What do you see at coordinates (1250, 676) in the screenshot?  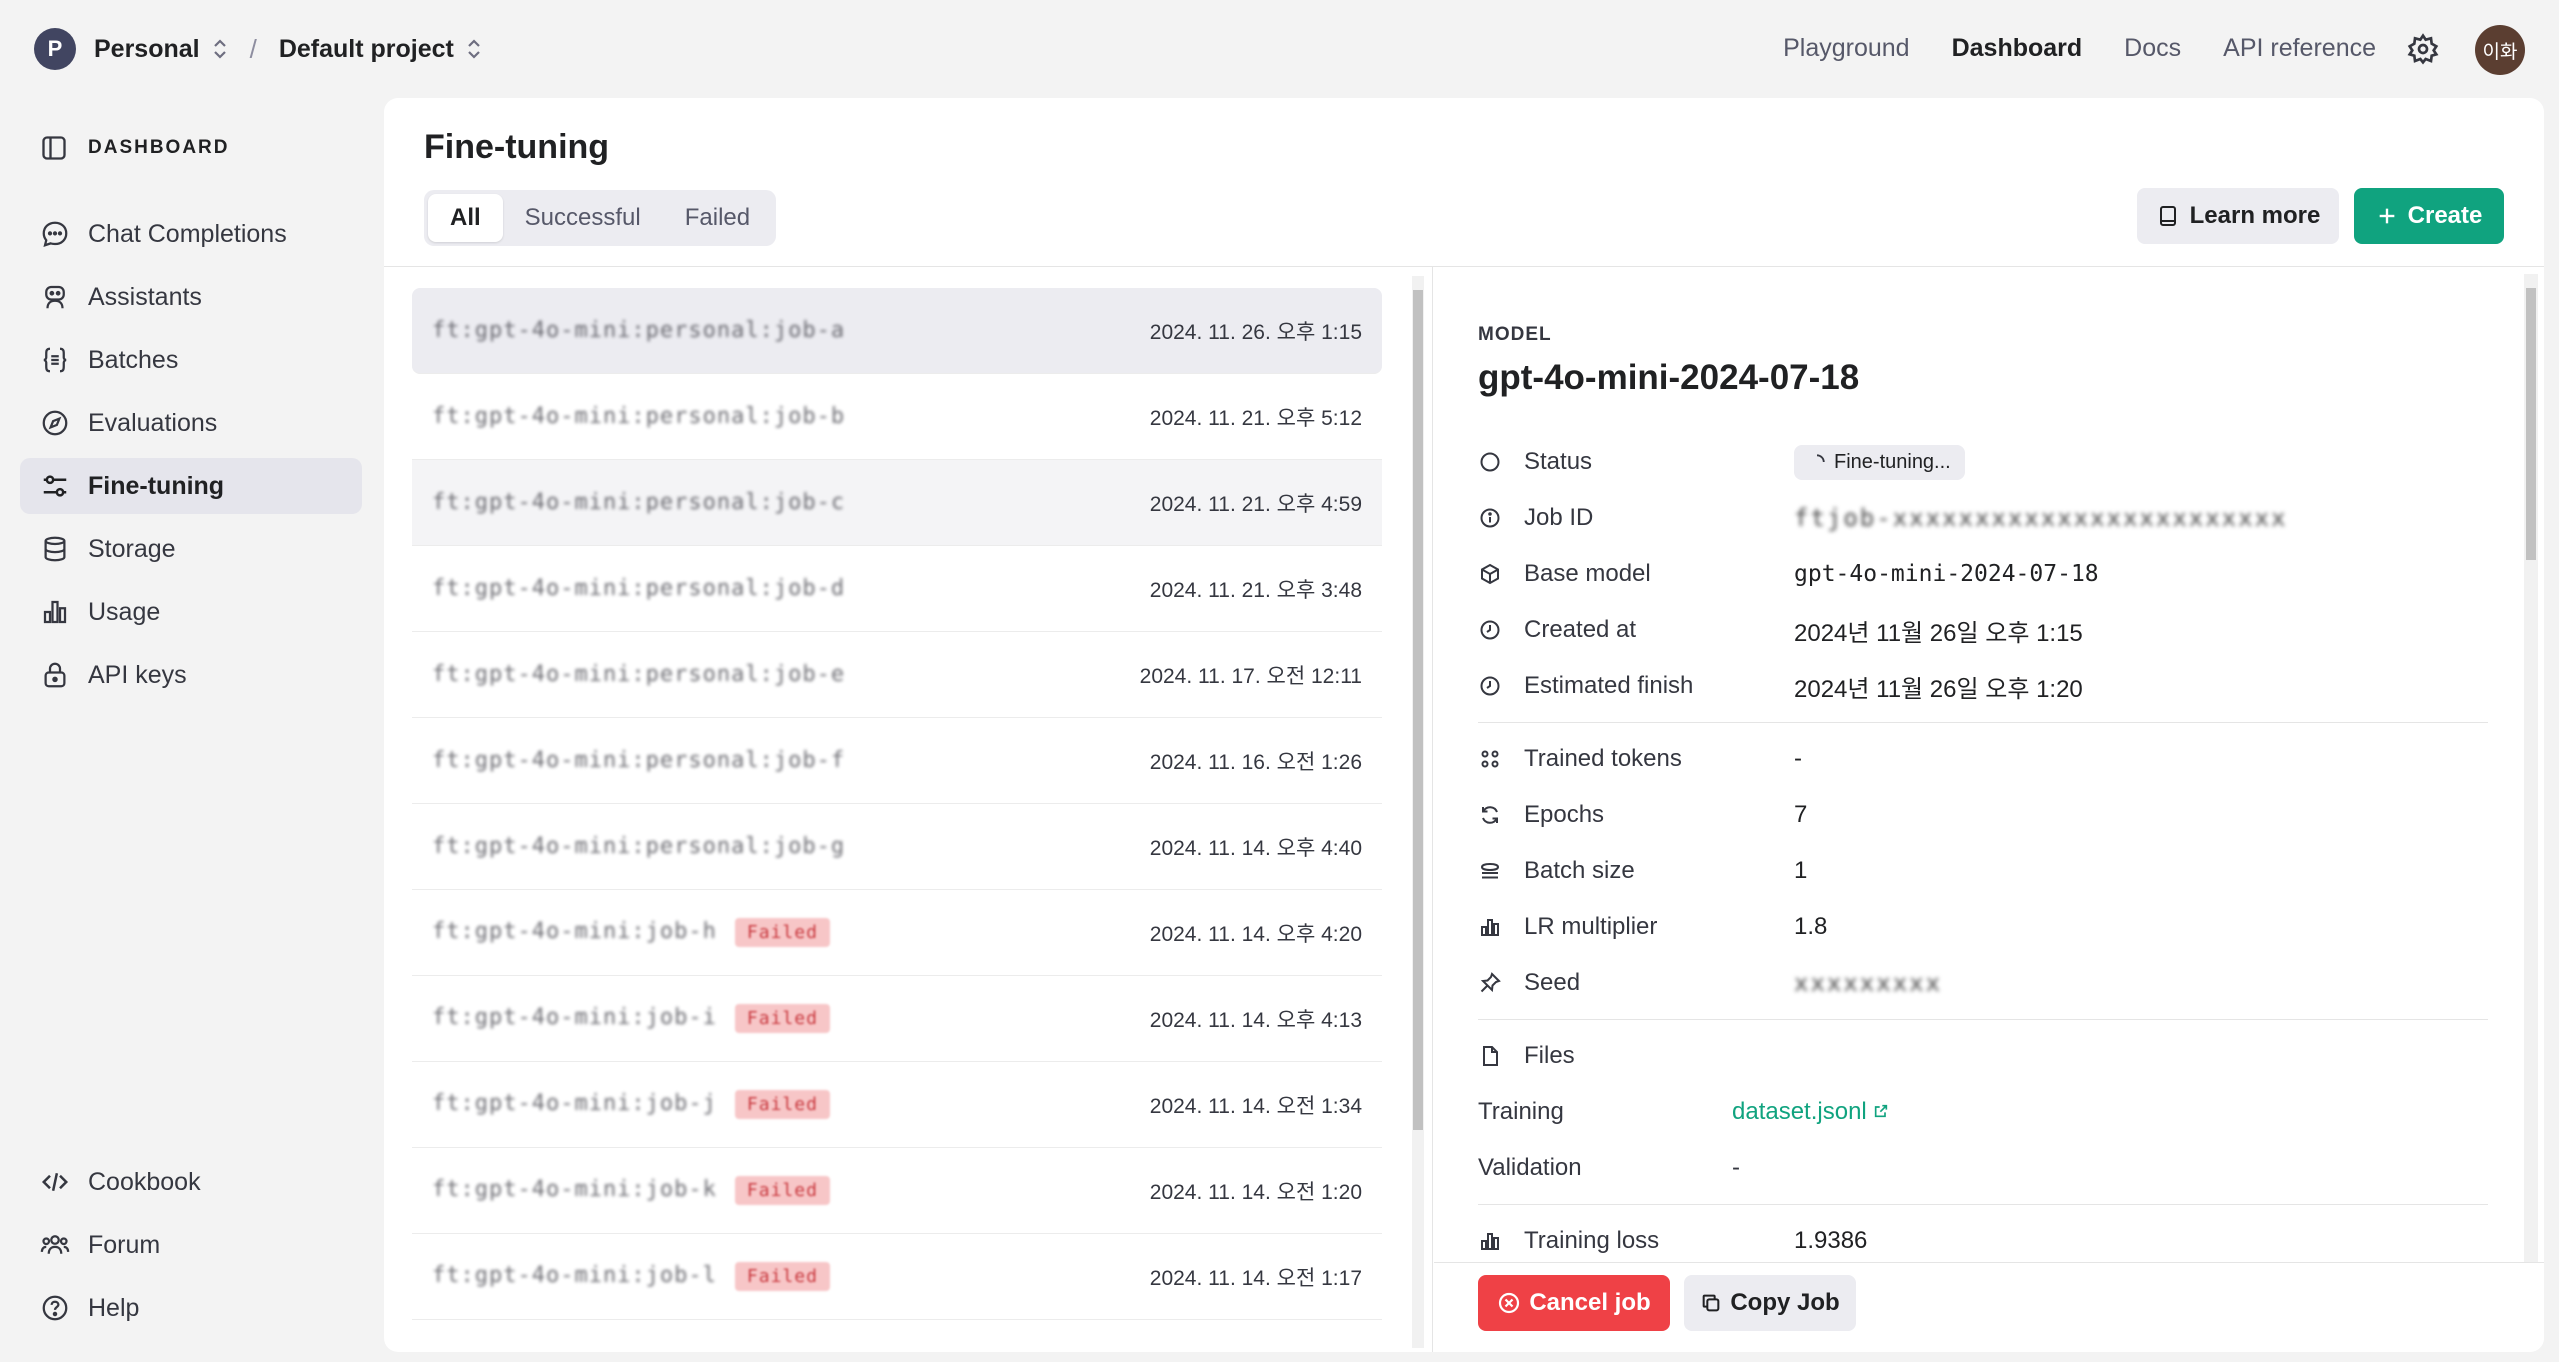 I see `job-date: 2024. 11. 17. 오전 12:11` at bounding box center [1250, 676].